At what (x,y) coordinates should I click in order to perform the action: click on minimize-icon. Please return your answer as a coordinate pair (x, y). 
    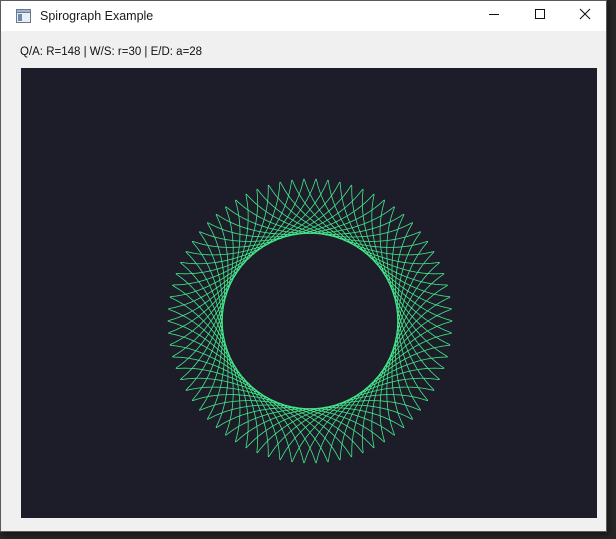
    Looking at the image, I should click on (494, 16).